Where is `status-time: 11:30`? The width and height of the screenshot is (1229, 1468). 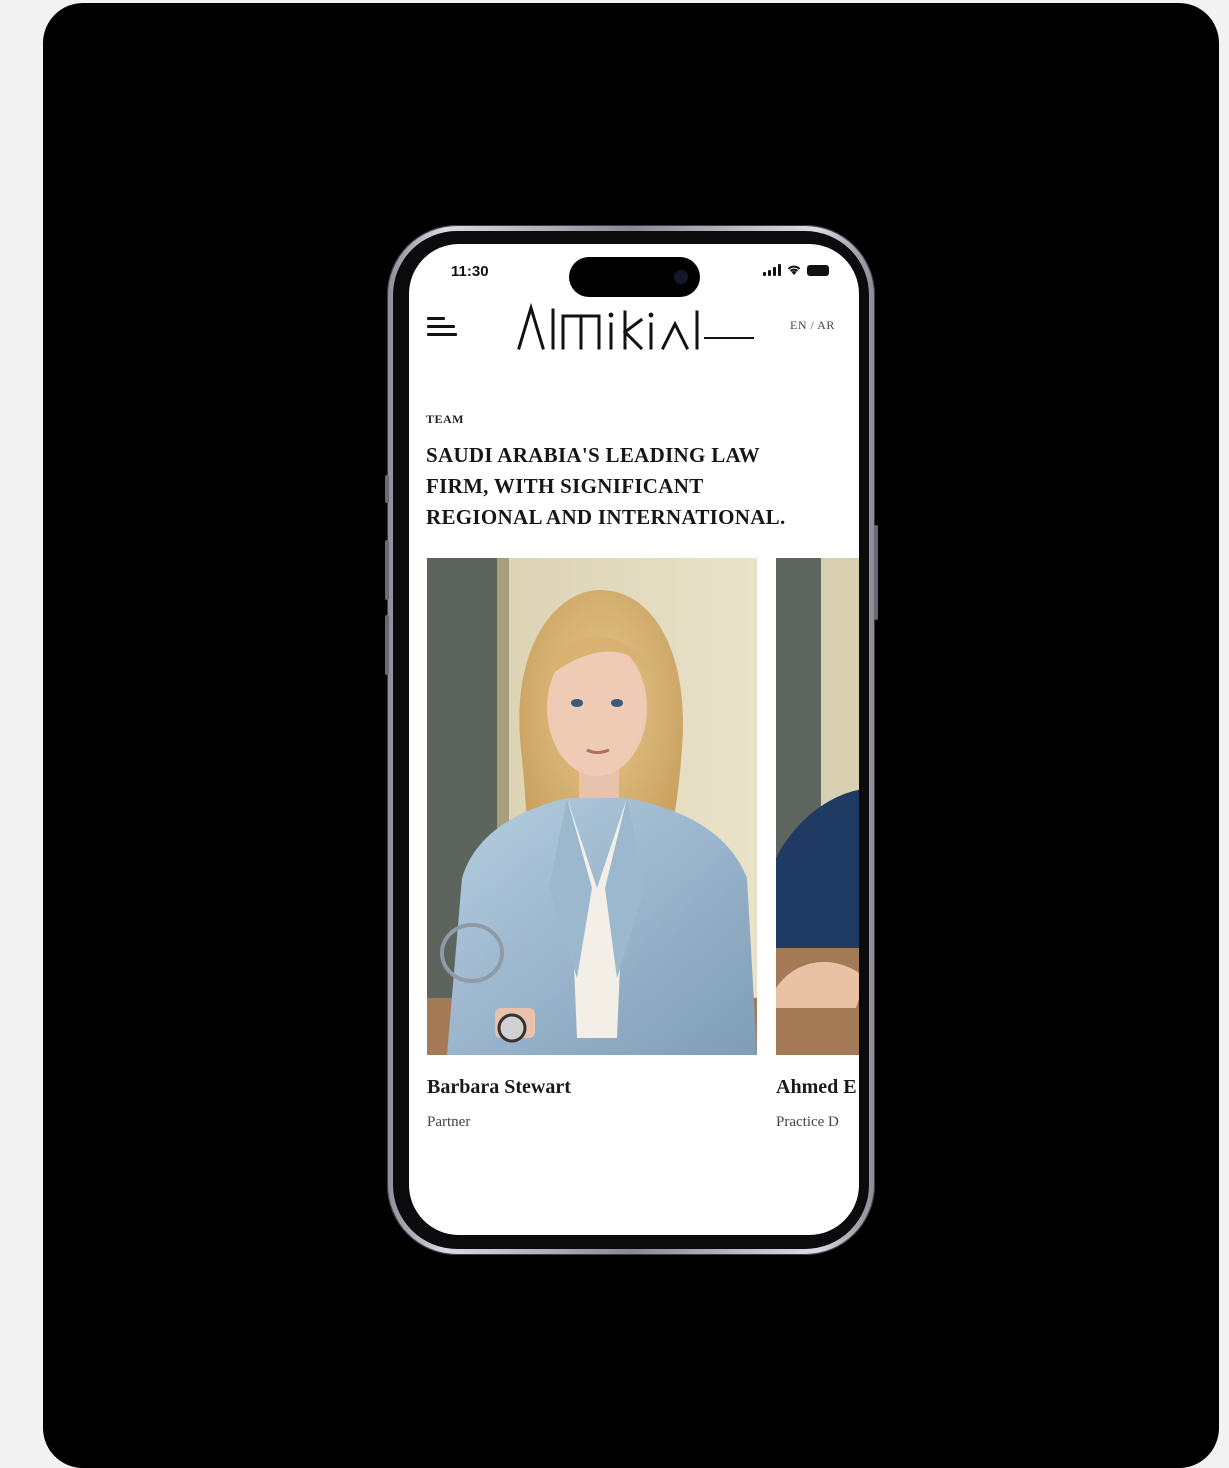 status-time: 11:30 is located at coordinates (470, 271).